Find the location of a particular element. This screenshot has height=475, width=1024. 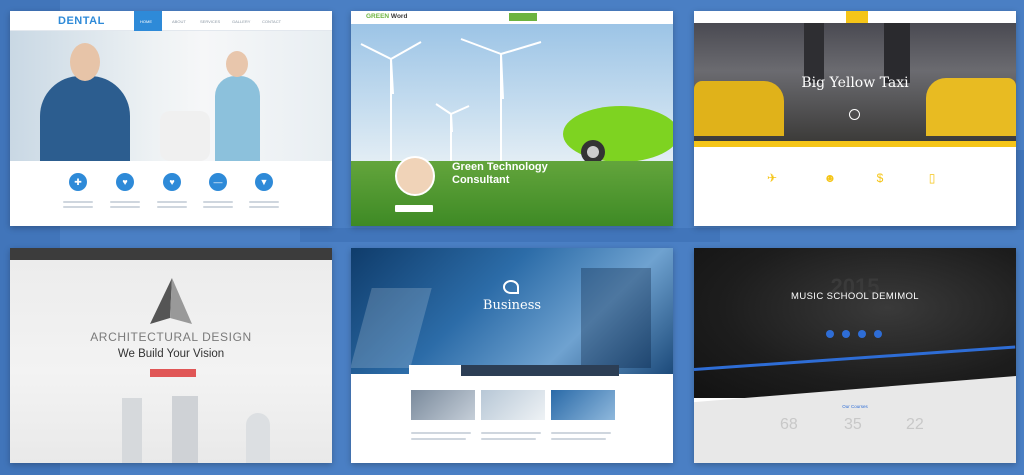

wheel-rim is located at coordinates (593, 152).